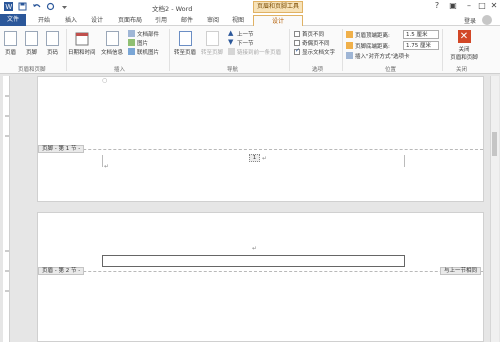 The height and width of the screenshot is (342, 500). I want to click on group-label-options: 选项, so click(318, 70).